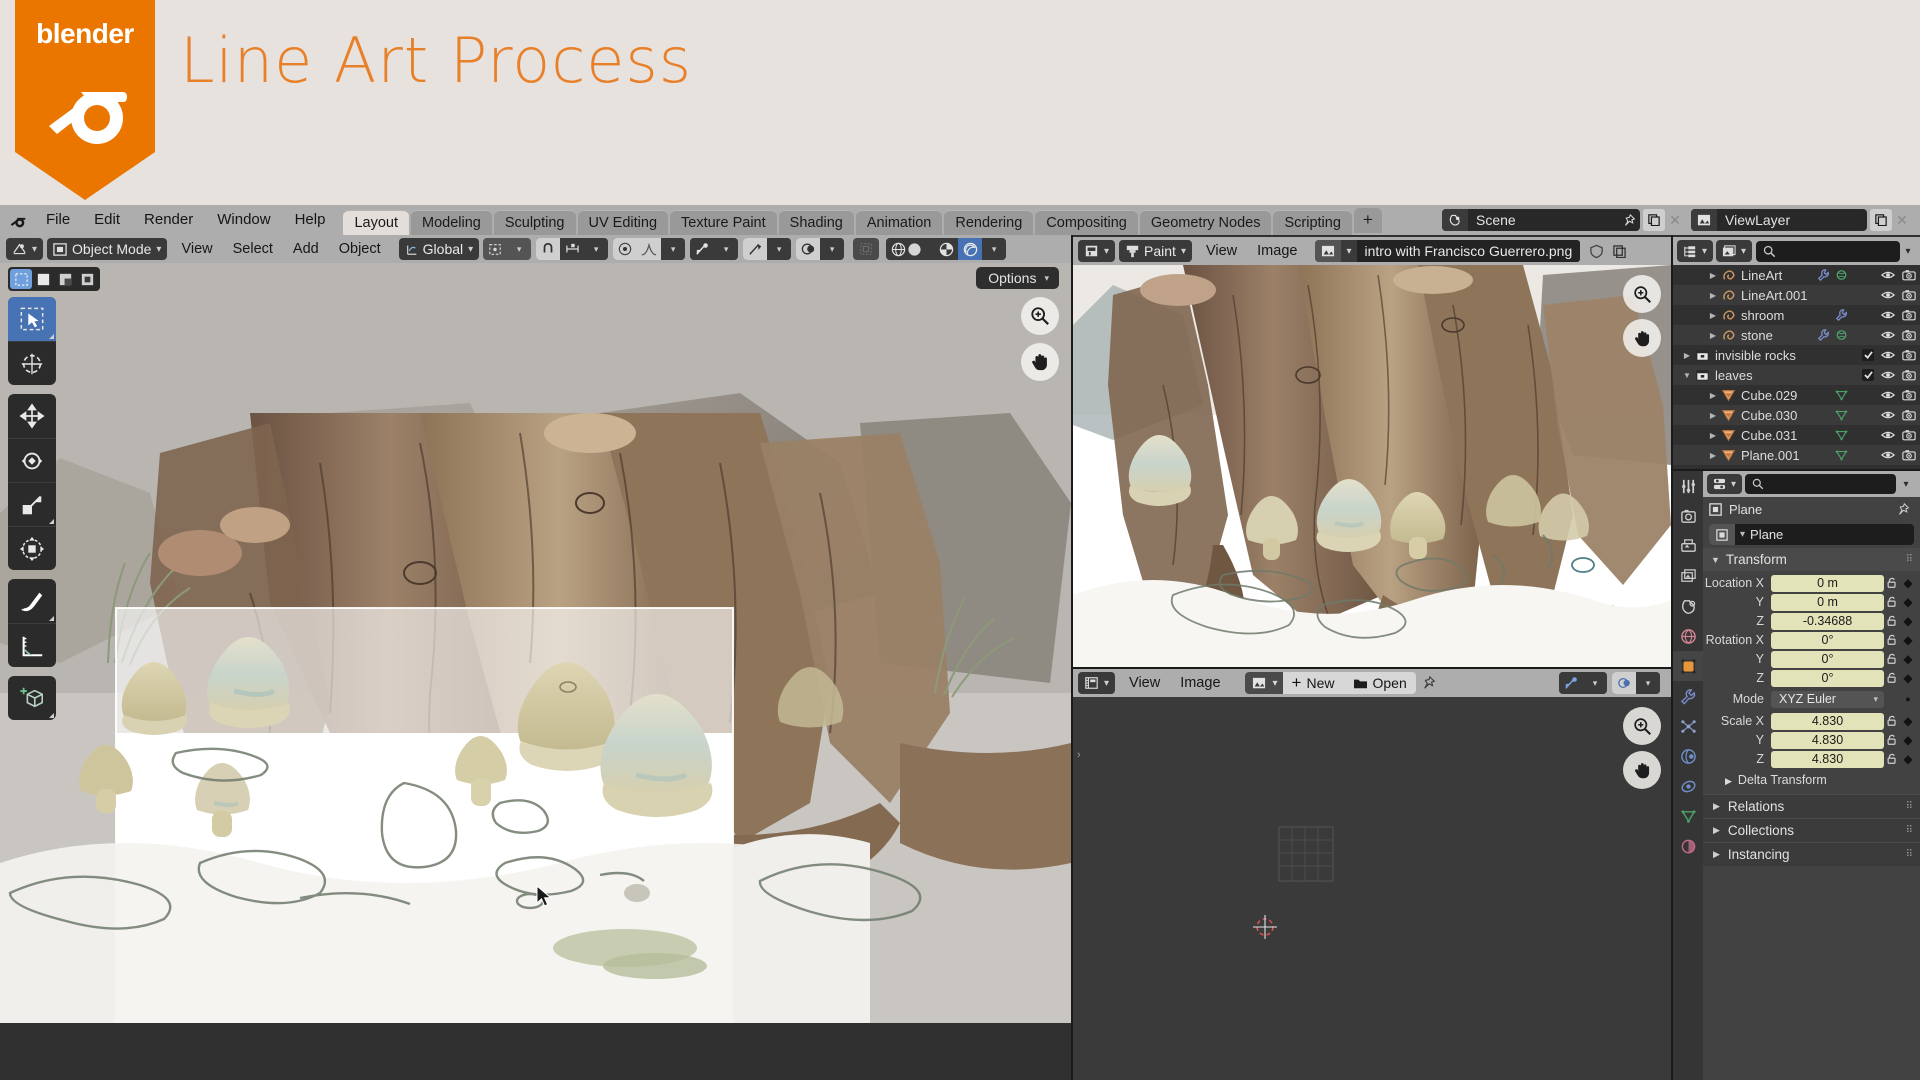 This screenshot has width=1920, height=1080. What do you see at coordinates (451, 222) in the screenshot?
I see `workspace-tab-modeling: Modeling` at bounding box center [451, 222].